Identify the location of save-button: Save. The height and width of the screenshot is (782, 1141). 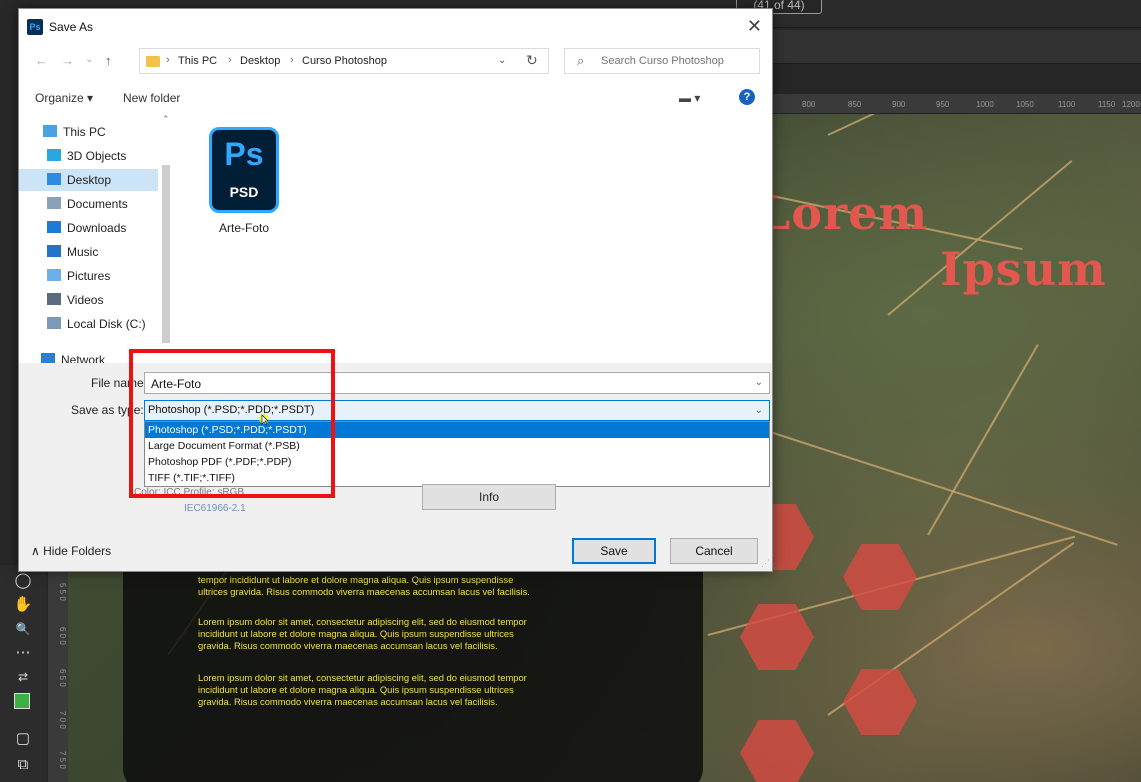
(614, 551).